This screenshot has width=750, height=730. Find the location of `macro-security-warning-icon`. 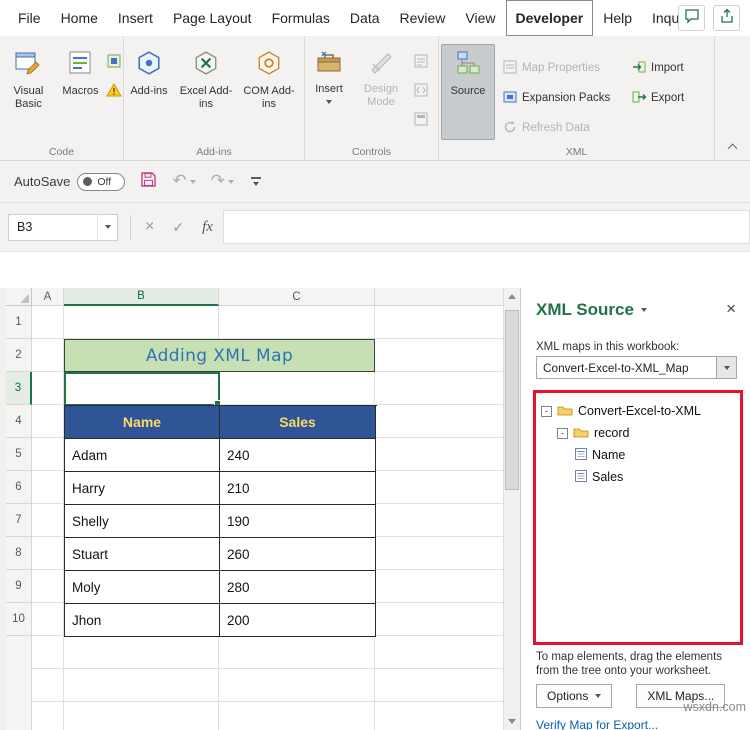

macro-security-warning-icon is located at coordinates (113, 92).